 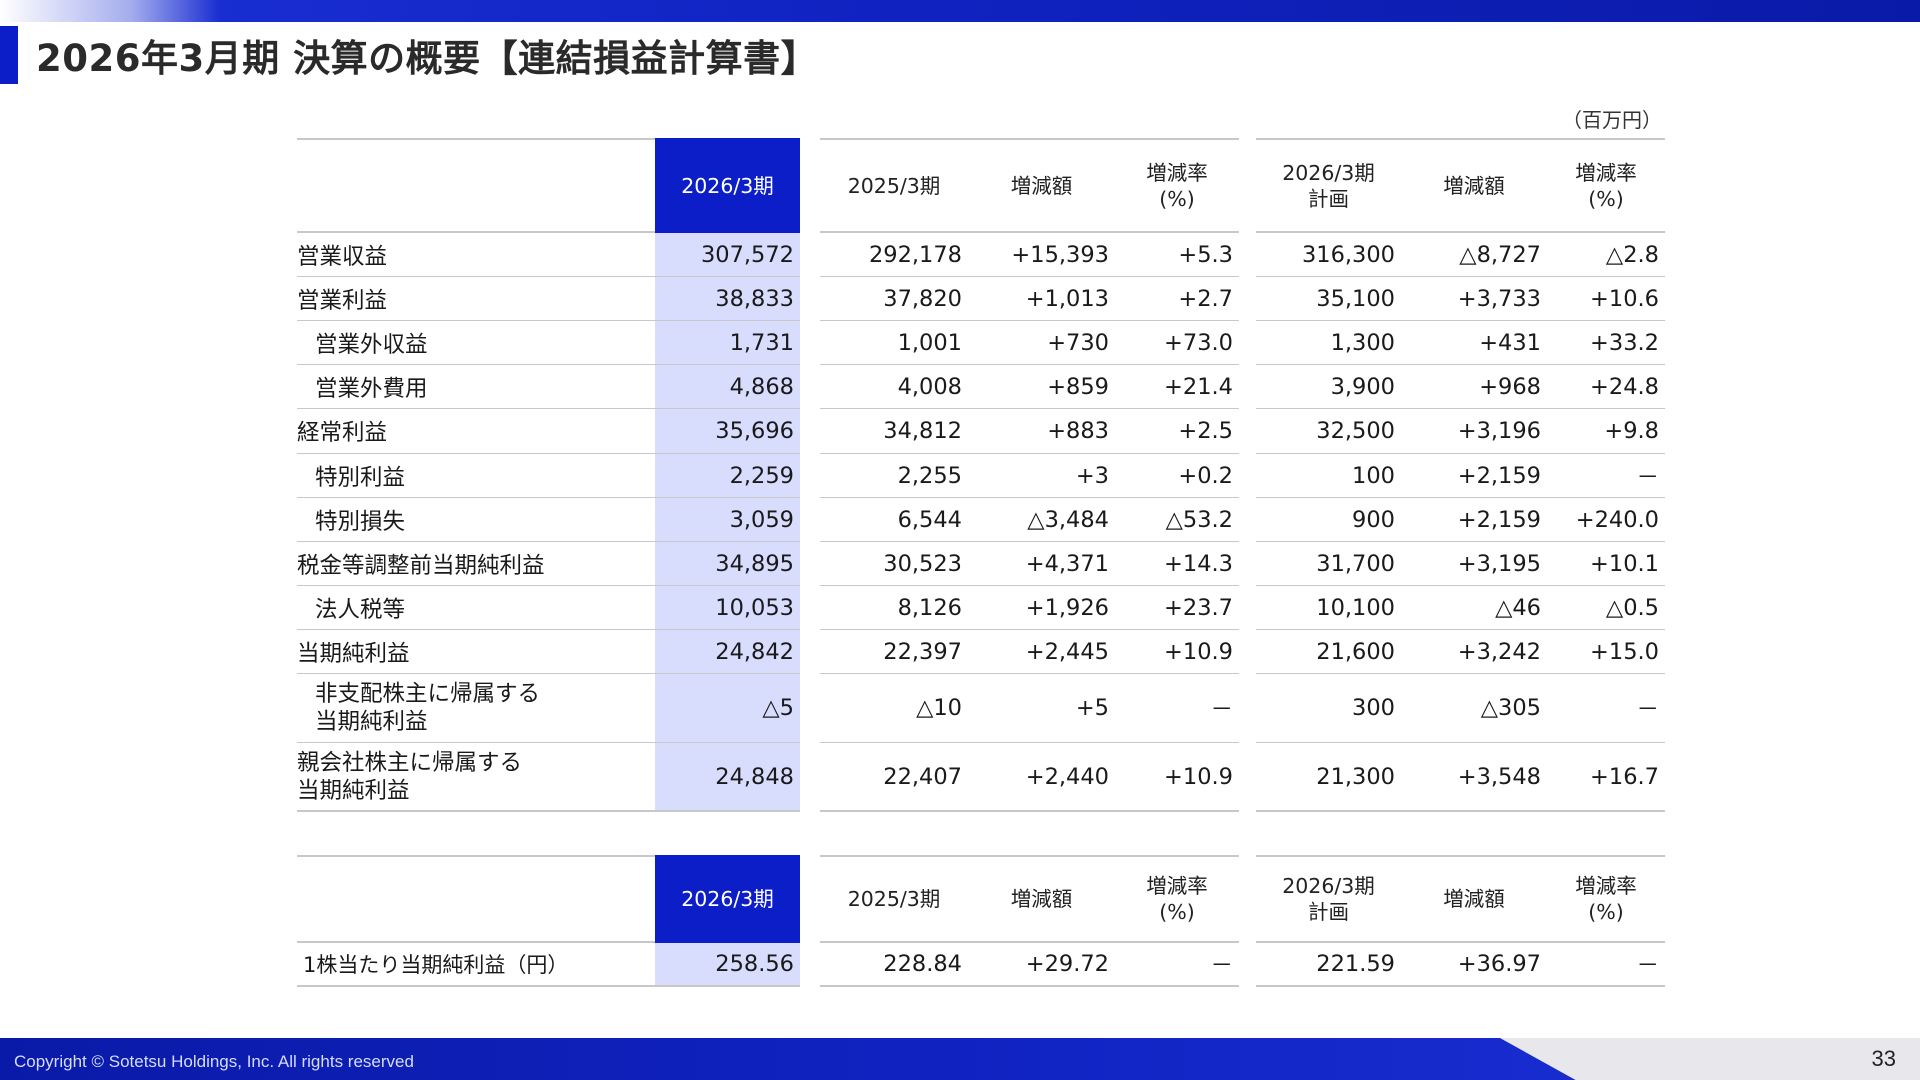 I want to click on header-rate-line2: (%), so click(x=1177, y=912).